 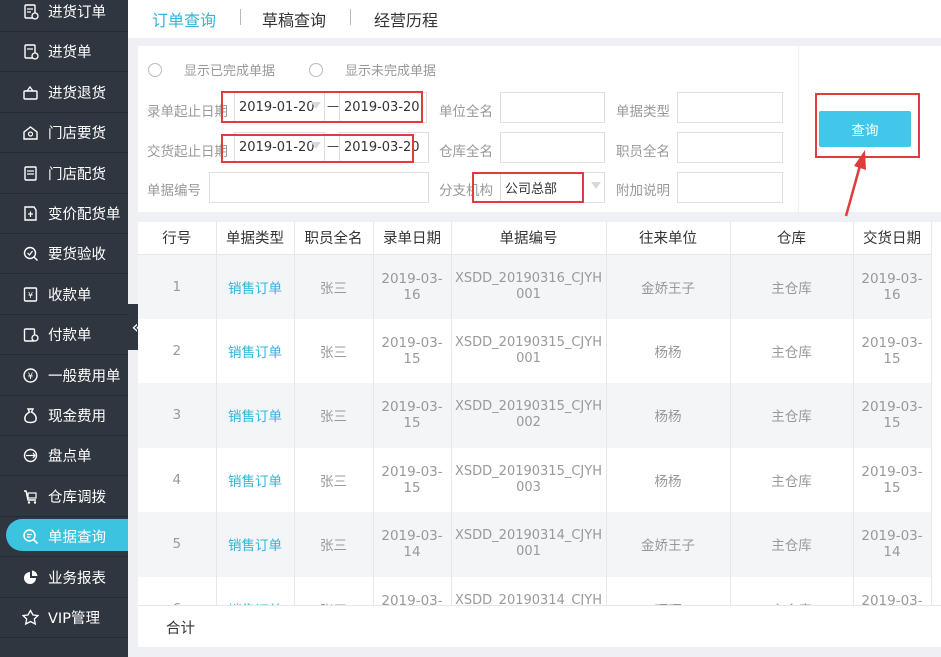 I want to click on sidebar-item: VIP管理, so click(x=64, y=618).